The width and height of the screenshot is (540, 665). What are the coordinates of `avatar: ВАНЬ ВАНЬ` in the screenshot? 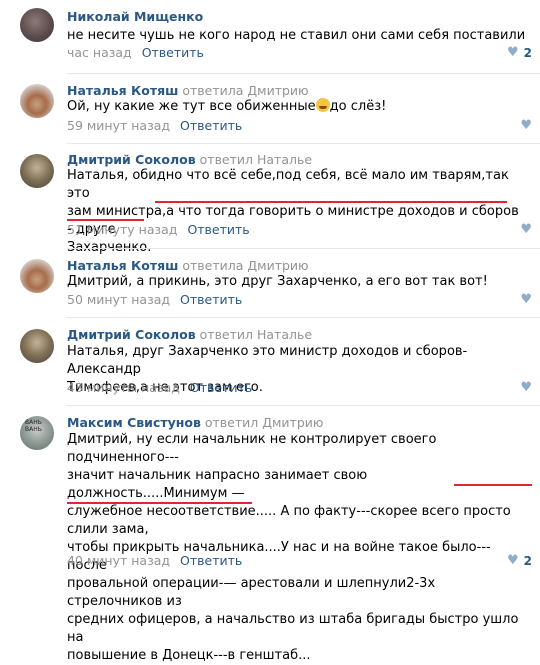 It's located at (37, 433).